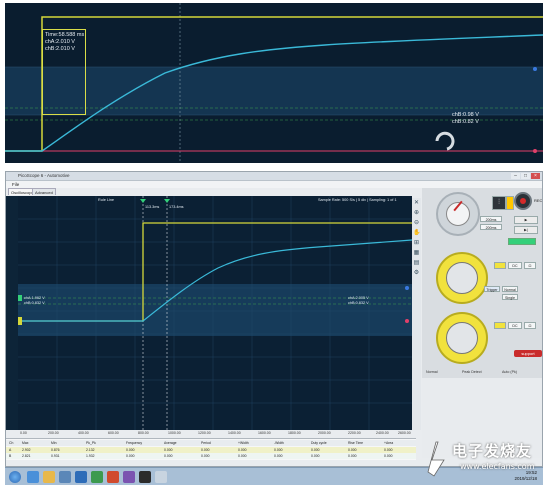  What do you see at coordinates (15, 184) in the screenshot?
I see `menu-file: File` at bounding box center [15, 184].